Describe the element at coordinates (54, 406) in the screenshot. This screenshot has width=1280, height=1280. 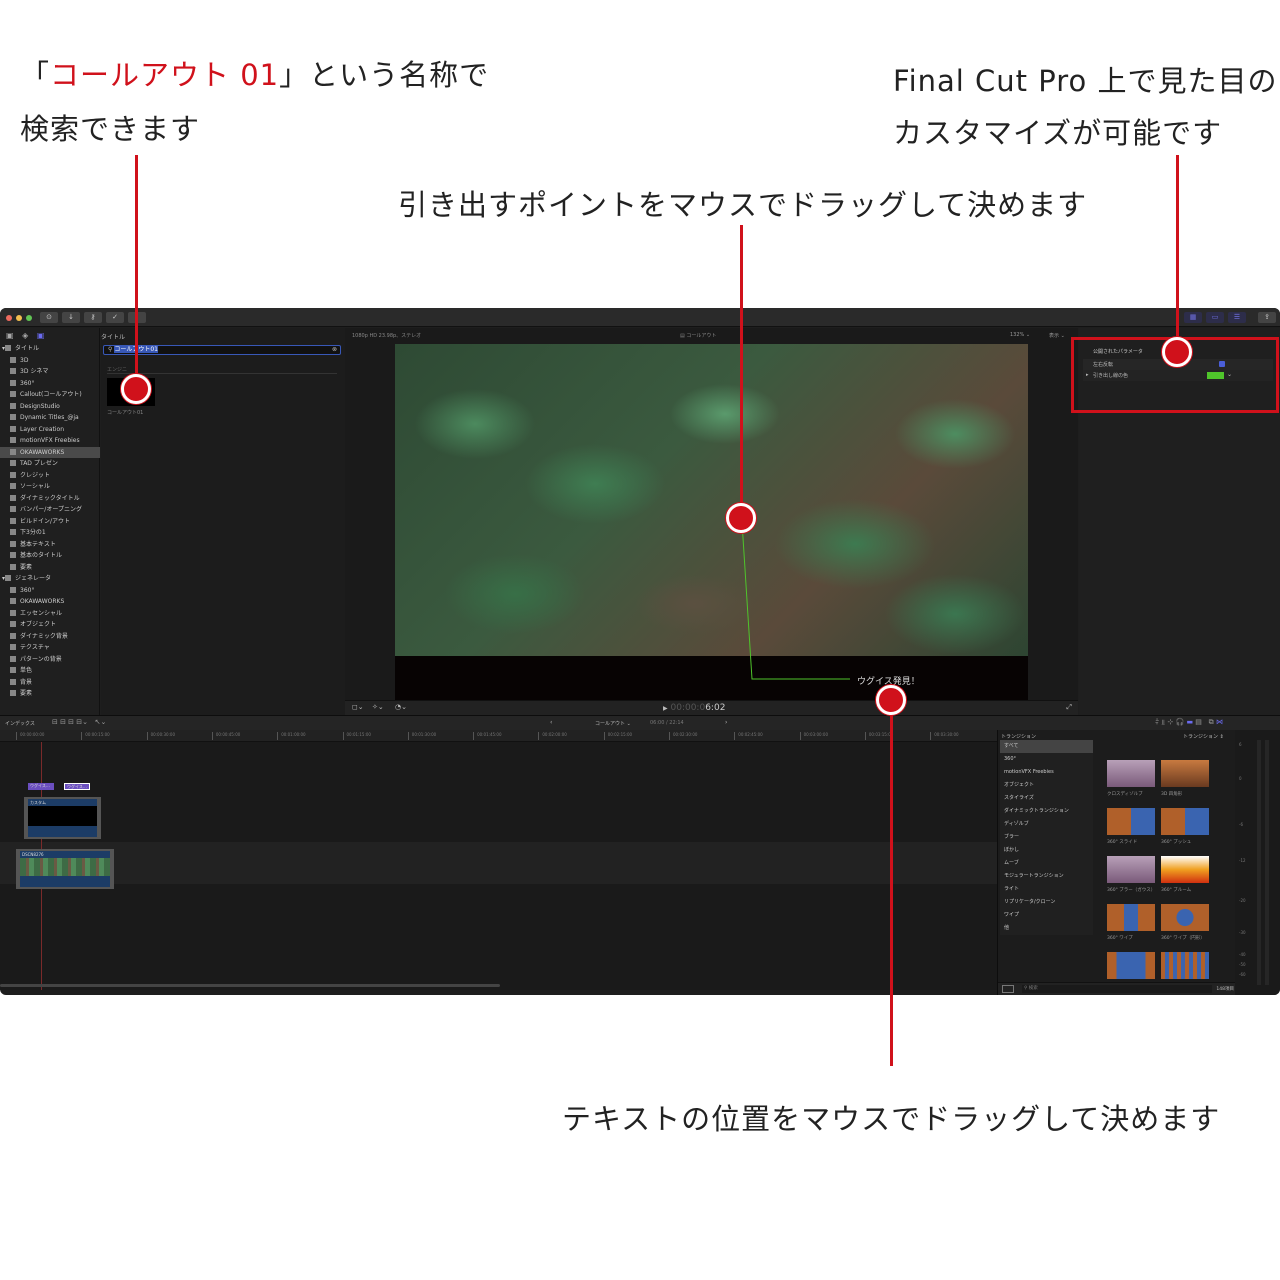
I see `sidebar-item: DesignStudio` at that location.